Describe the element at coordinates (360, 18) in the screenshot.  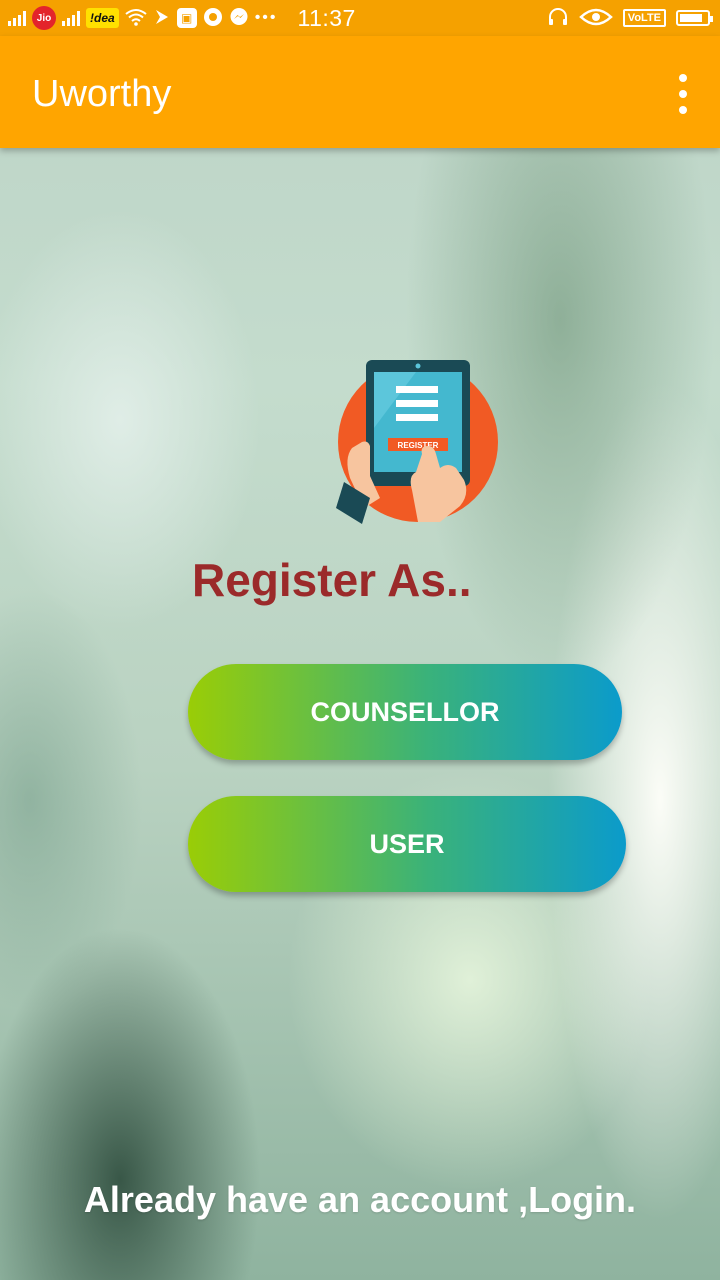
I see `status-bar: Jio !dea ▣ ••• 11:37 VoLTE` at that location.